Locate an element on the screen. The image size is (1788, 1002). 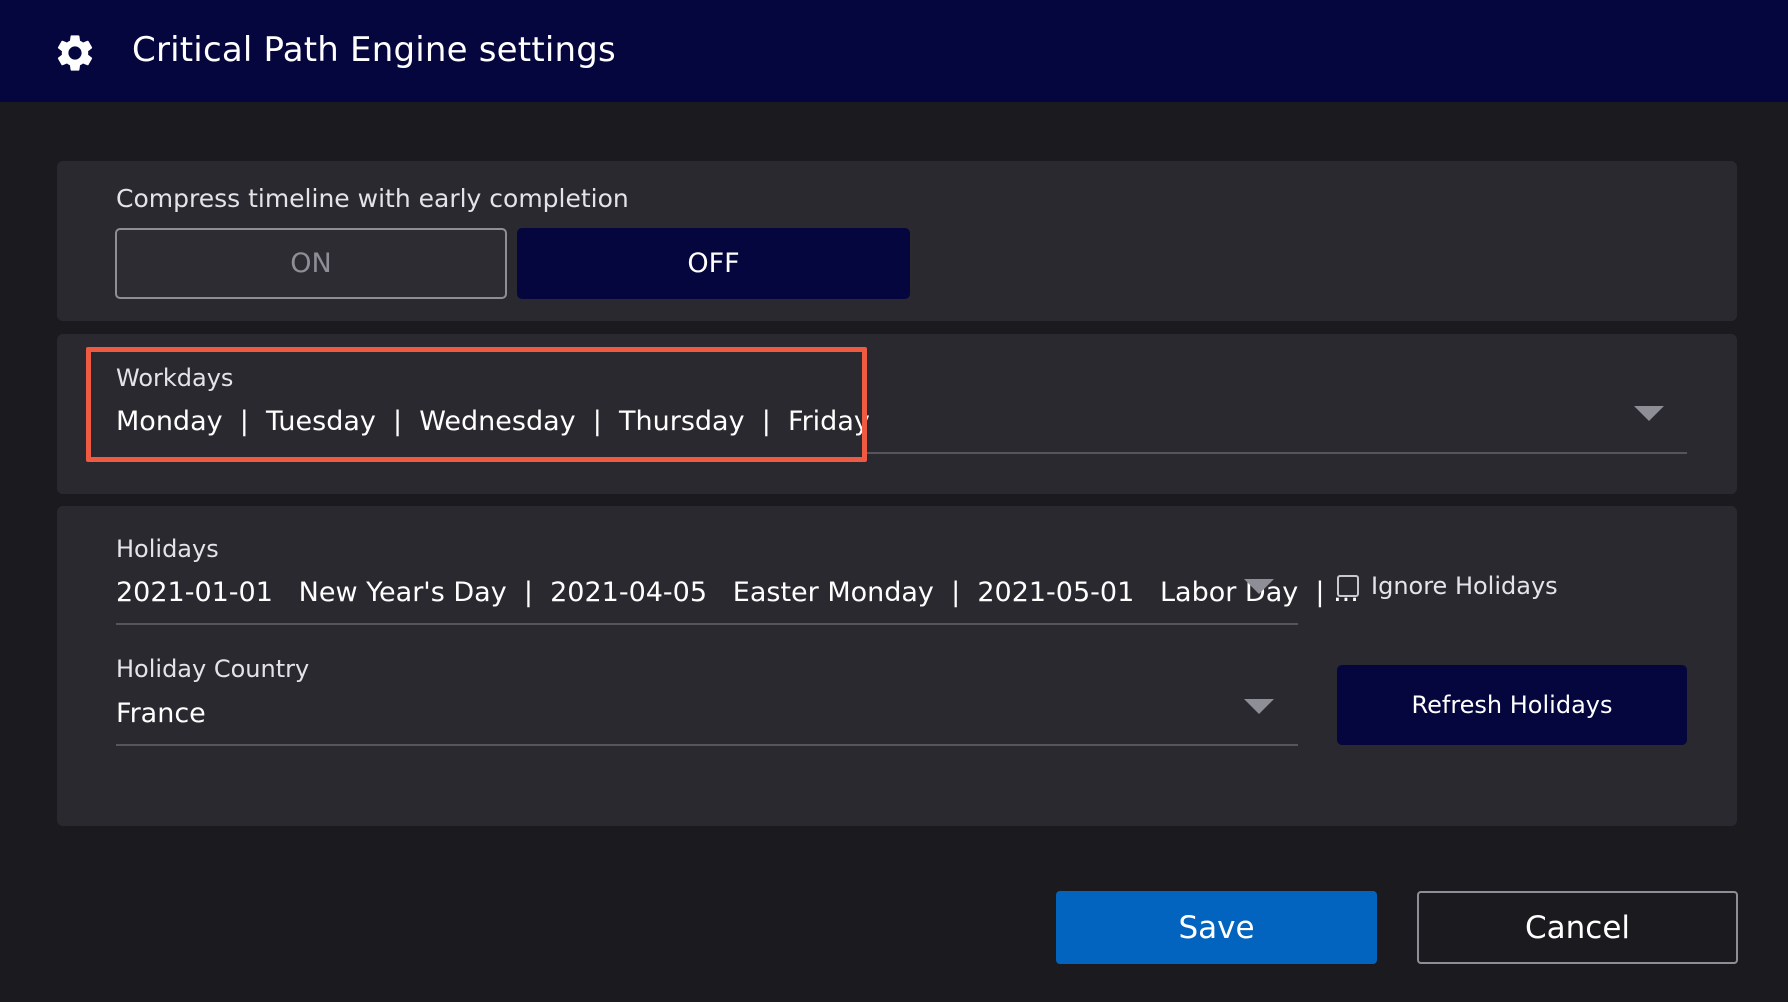
holidays-underline is located at coordinates (707, 624).